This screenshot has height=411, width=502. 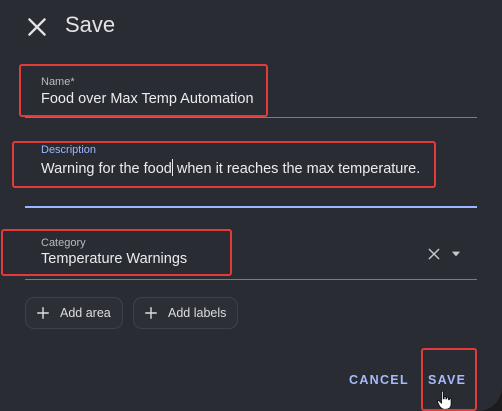 What do you see at coordinates (197, 313) in the screenshot?
I see `add-labels-label: Add labels` at bounding box center [197, 313].